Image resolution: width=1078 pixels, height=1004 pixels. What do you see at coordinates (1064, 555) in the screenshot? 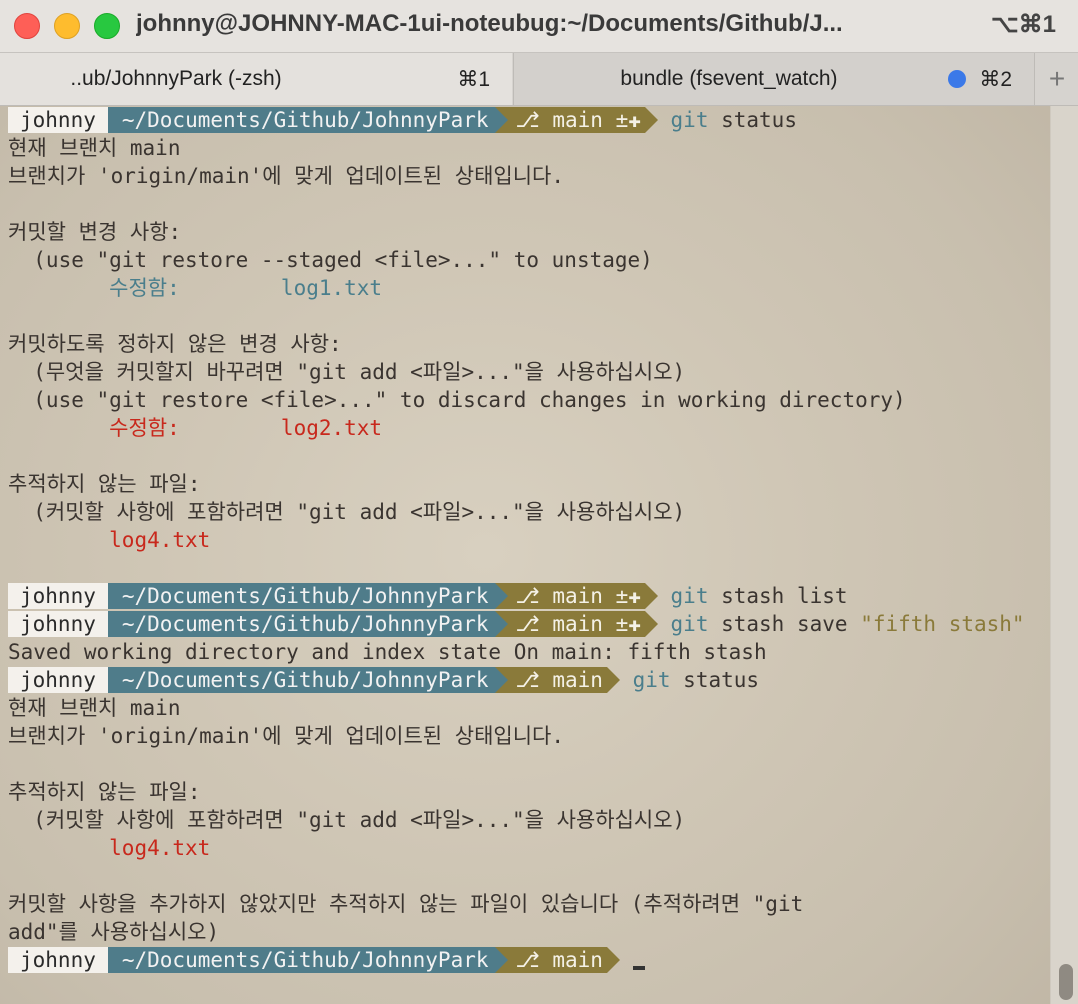
I see `scrollbar` at bounding box center [1064, 555].